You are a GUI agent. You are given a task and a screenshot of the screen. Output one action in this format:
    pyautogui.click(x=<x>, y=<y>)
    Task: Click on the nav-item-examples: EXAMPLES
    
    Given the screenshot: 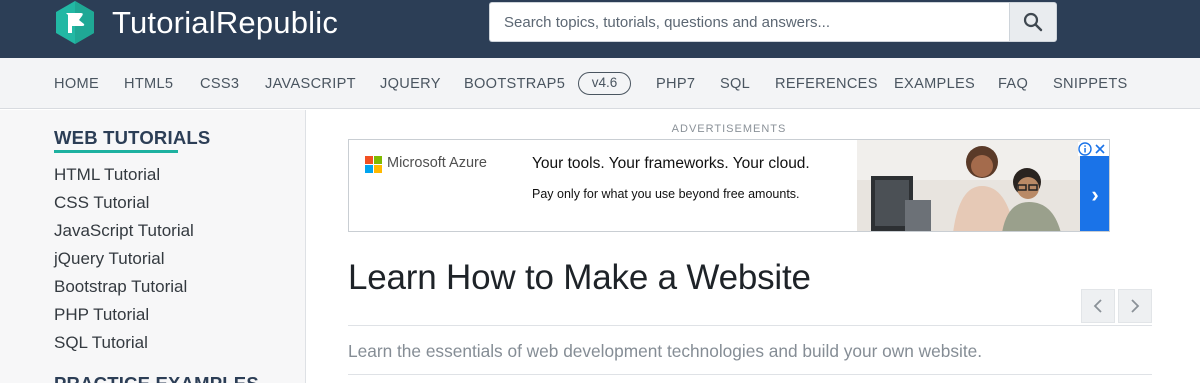 What is the action you would take?
    pyautogui.click(x=934, y=84)
    